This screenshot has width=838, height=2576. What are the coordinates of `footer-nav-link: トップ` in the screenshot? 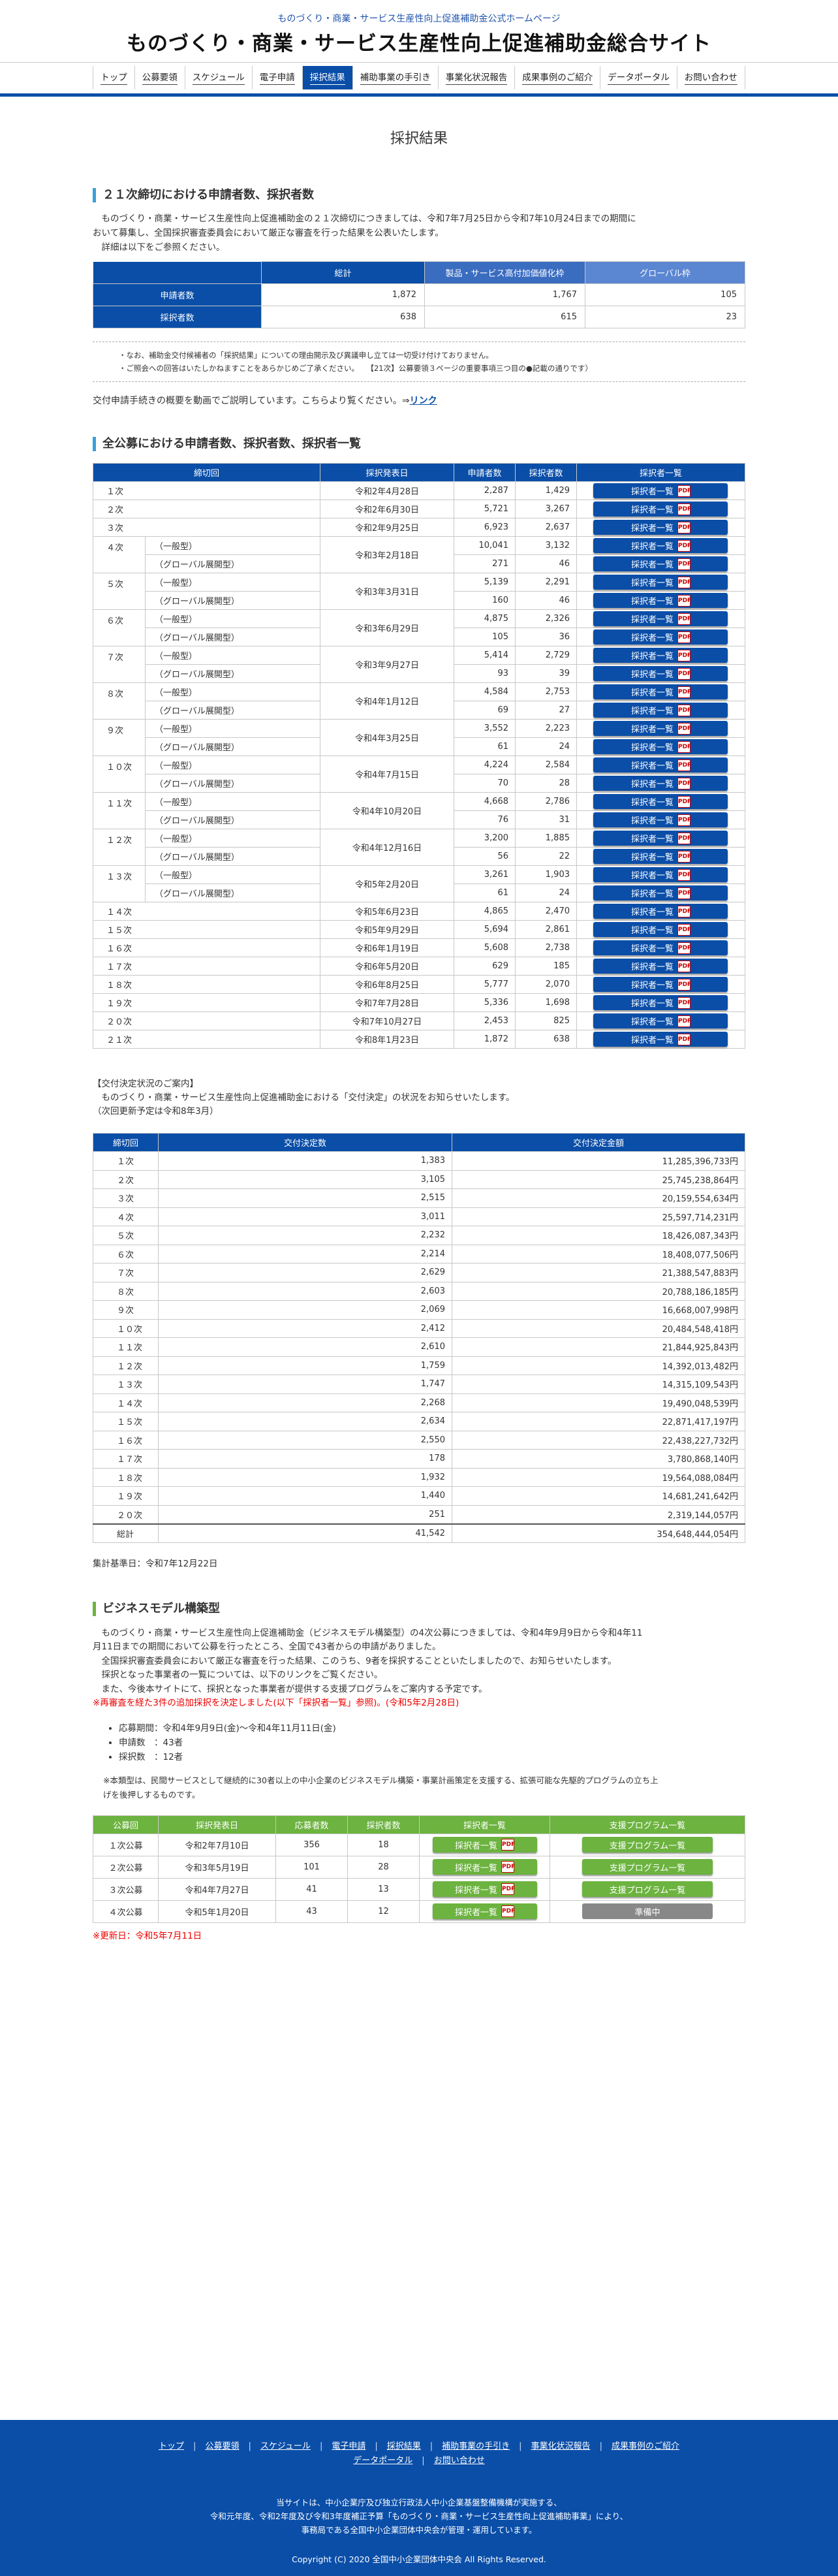 It's located at (172, 2446).